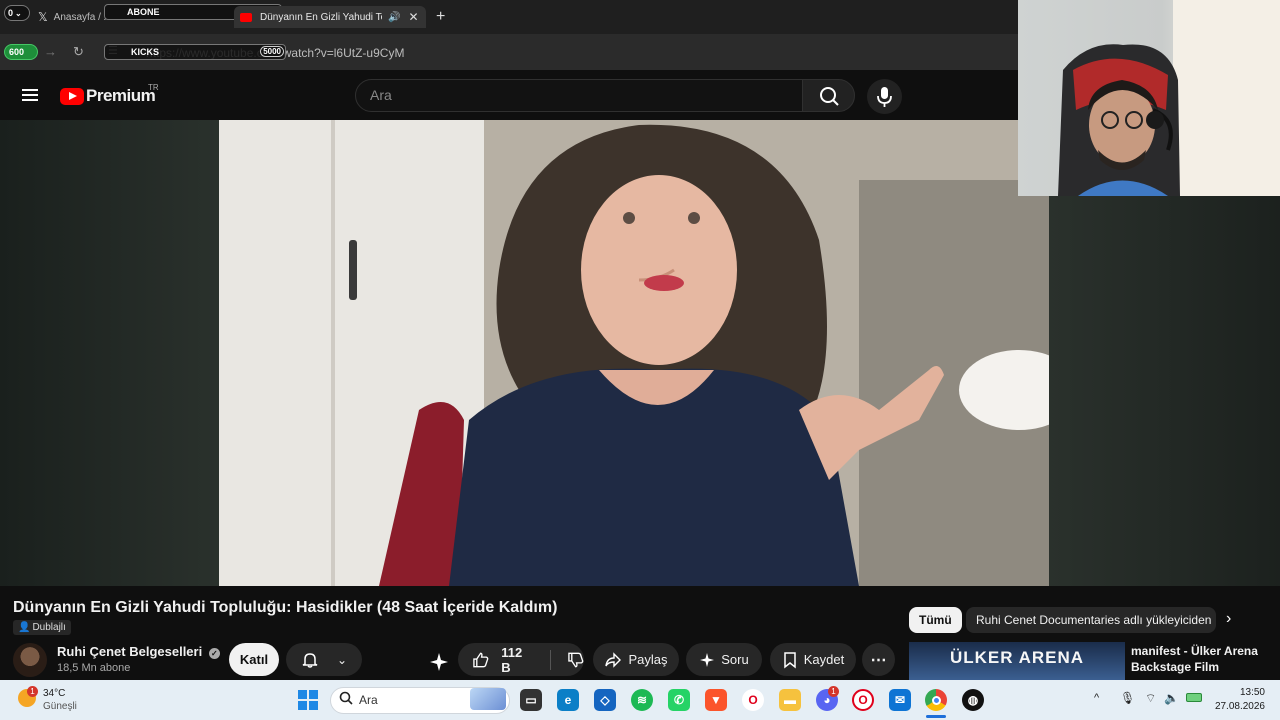  Describe the element at coordinates (214, 653) in the screenshot. I see `verified-icon: ✓` at that location.